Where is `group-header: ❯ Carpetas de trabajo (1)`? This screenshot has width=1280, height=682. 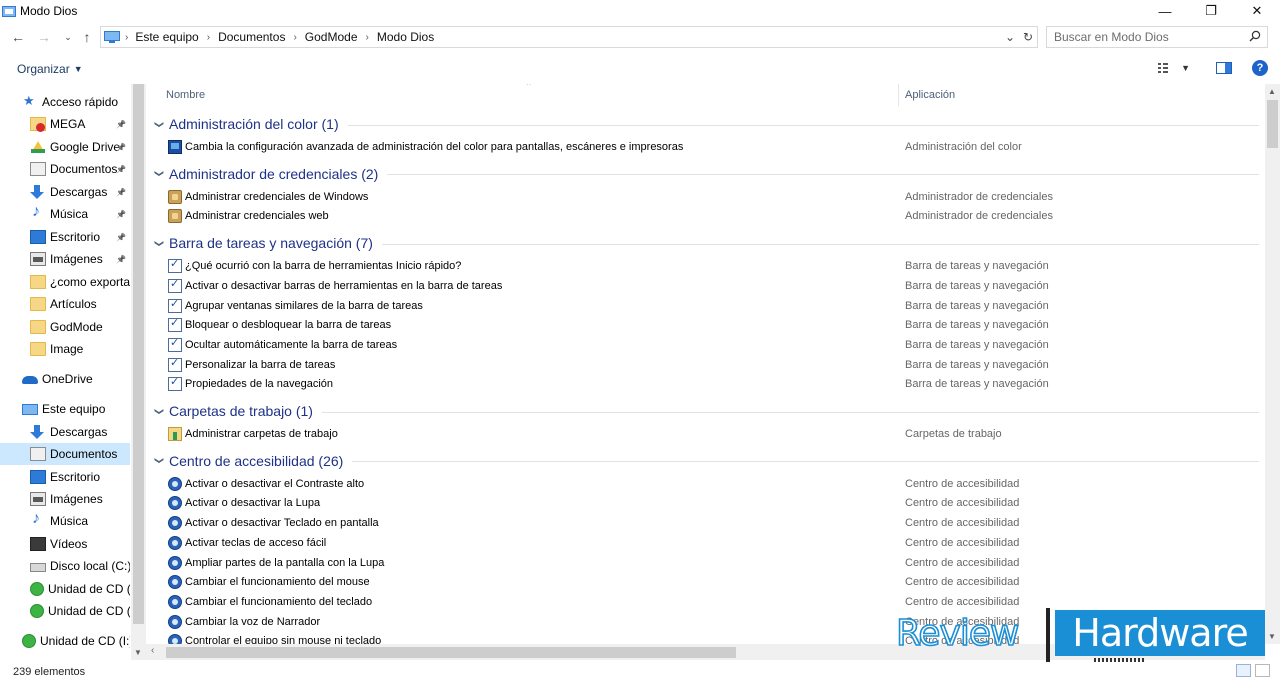 group-header: ❯ Carpetas de trabajo (1) is located at coordinates (705, 411).